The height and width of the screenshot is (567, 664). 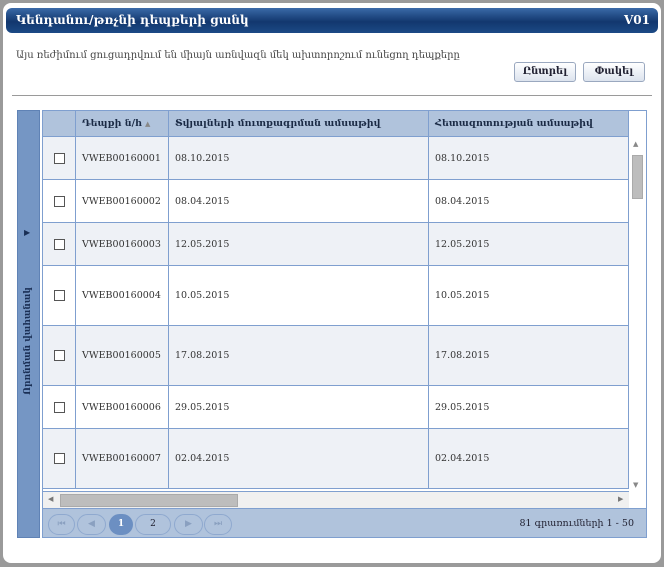 I want to click on table-row: VWEB00160006 29.05.2015 29.05.2015, so click(x=336, y=407).